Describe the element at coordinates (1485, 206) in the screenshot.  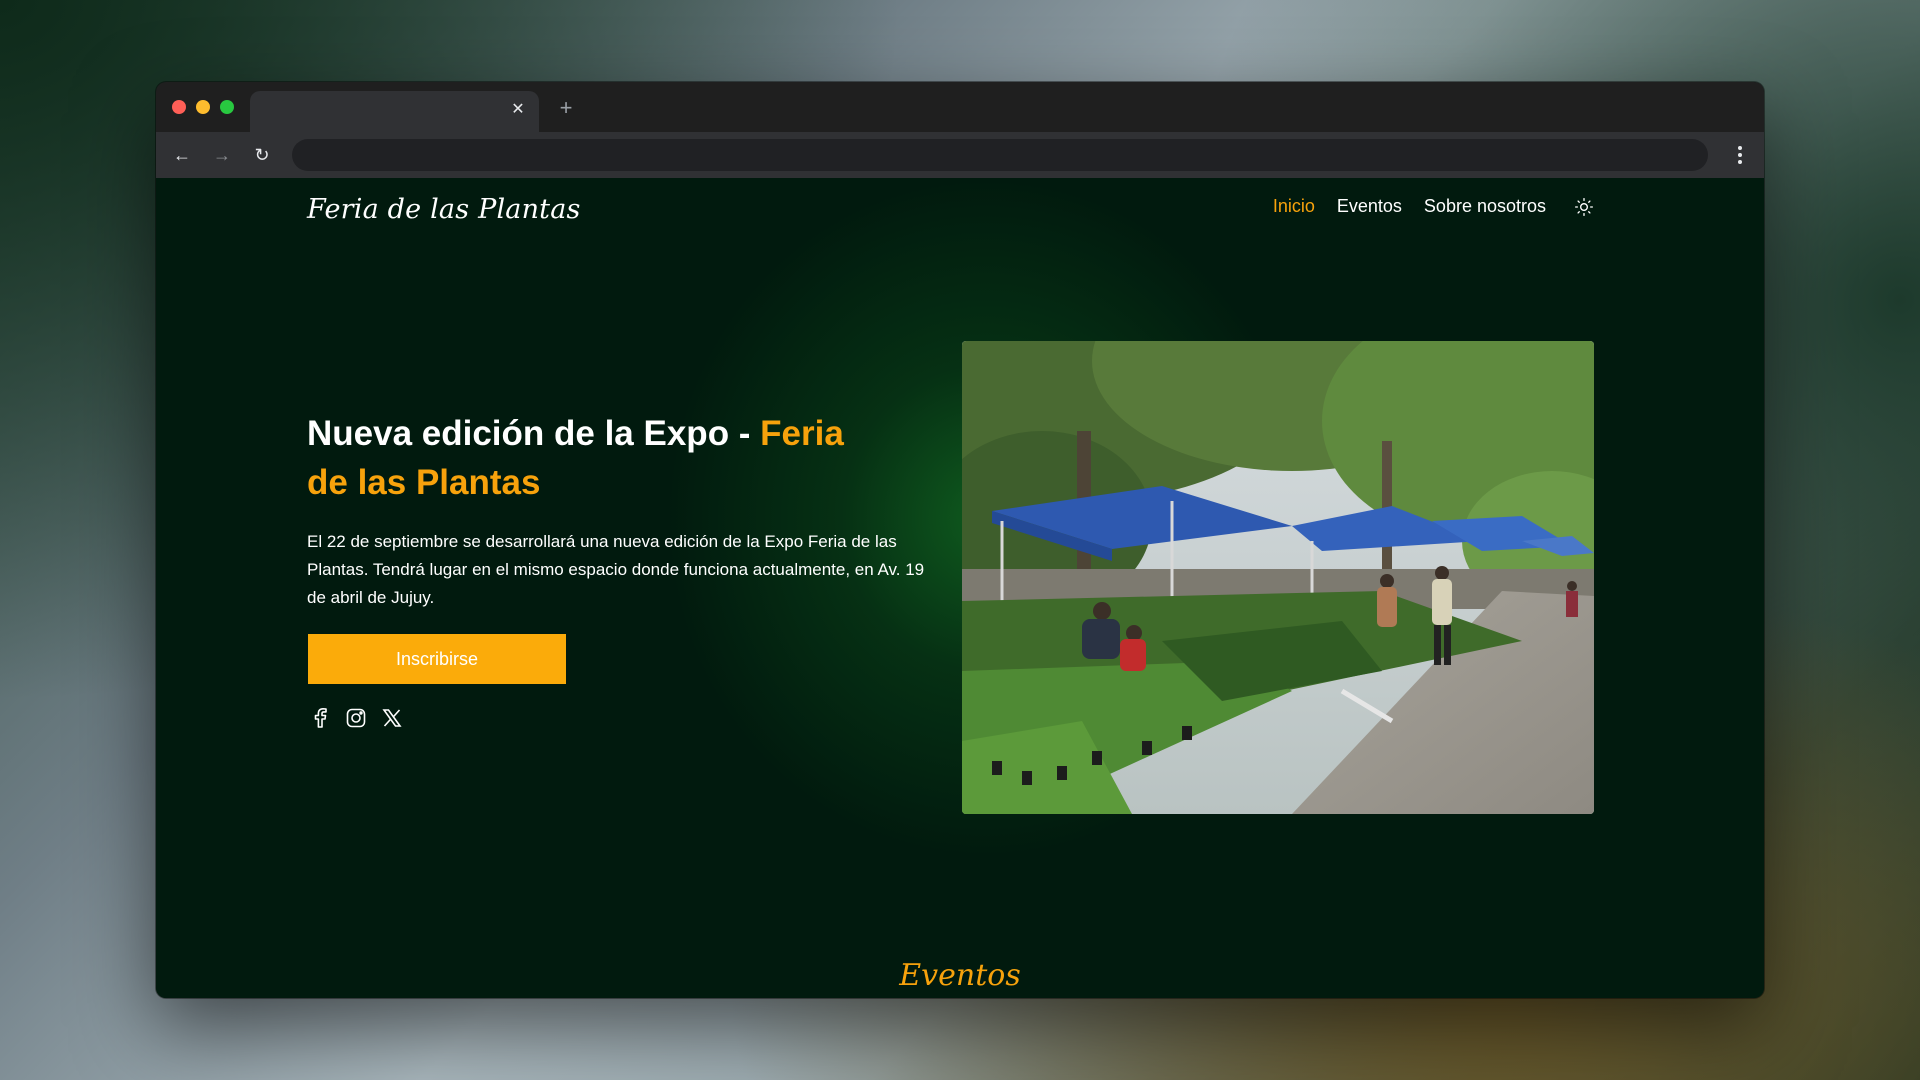
I see `nav-sobre-nosotros: Sobre nosotros` at that location.